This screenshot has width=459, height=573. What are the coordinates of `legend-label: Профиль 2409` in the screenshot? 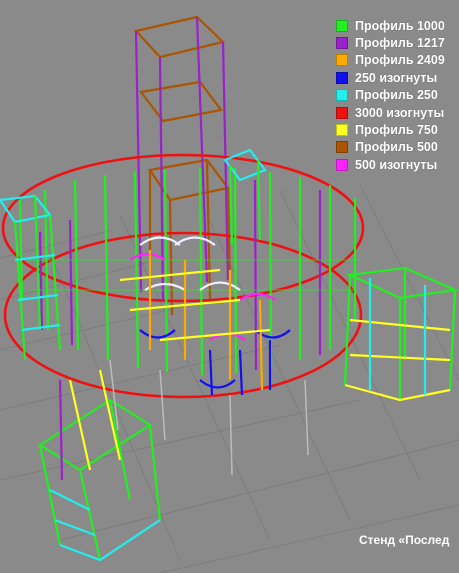 It's located at (400, 60).